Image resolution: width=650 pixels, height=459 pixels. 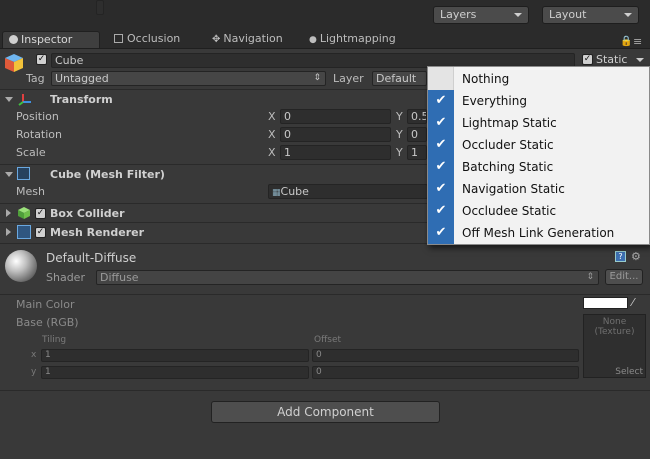 I want to click on tiling-x-field: 1, so click(x=175, y=355).